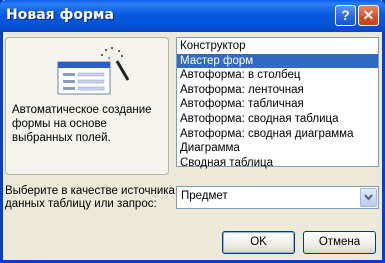 The height and width of the screenshot is (263, 385). Describe the element at coordinates (277, 61) in the screenshot. I see `list-item-selected: Мастер форм` at that location.